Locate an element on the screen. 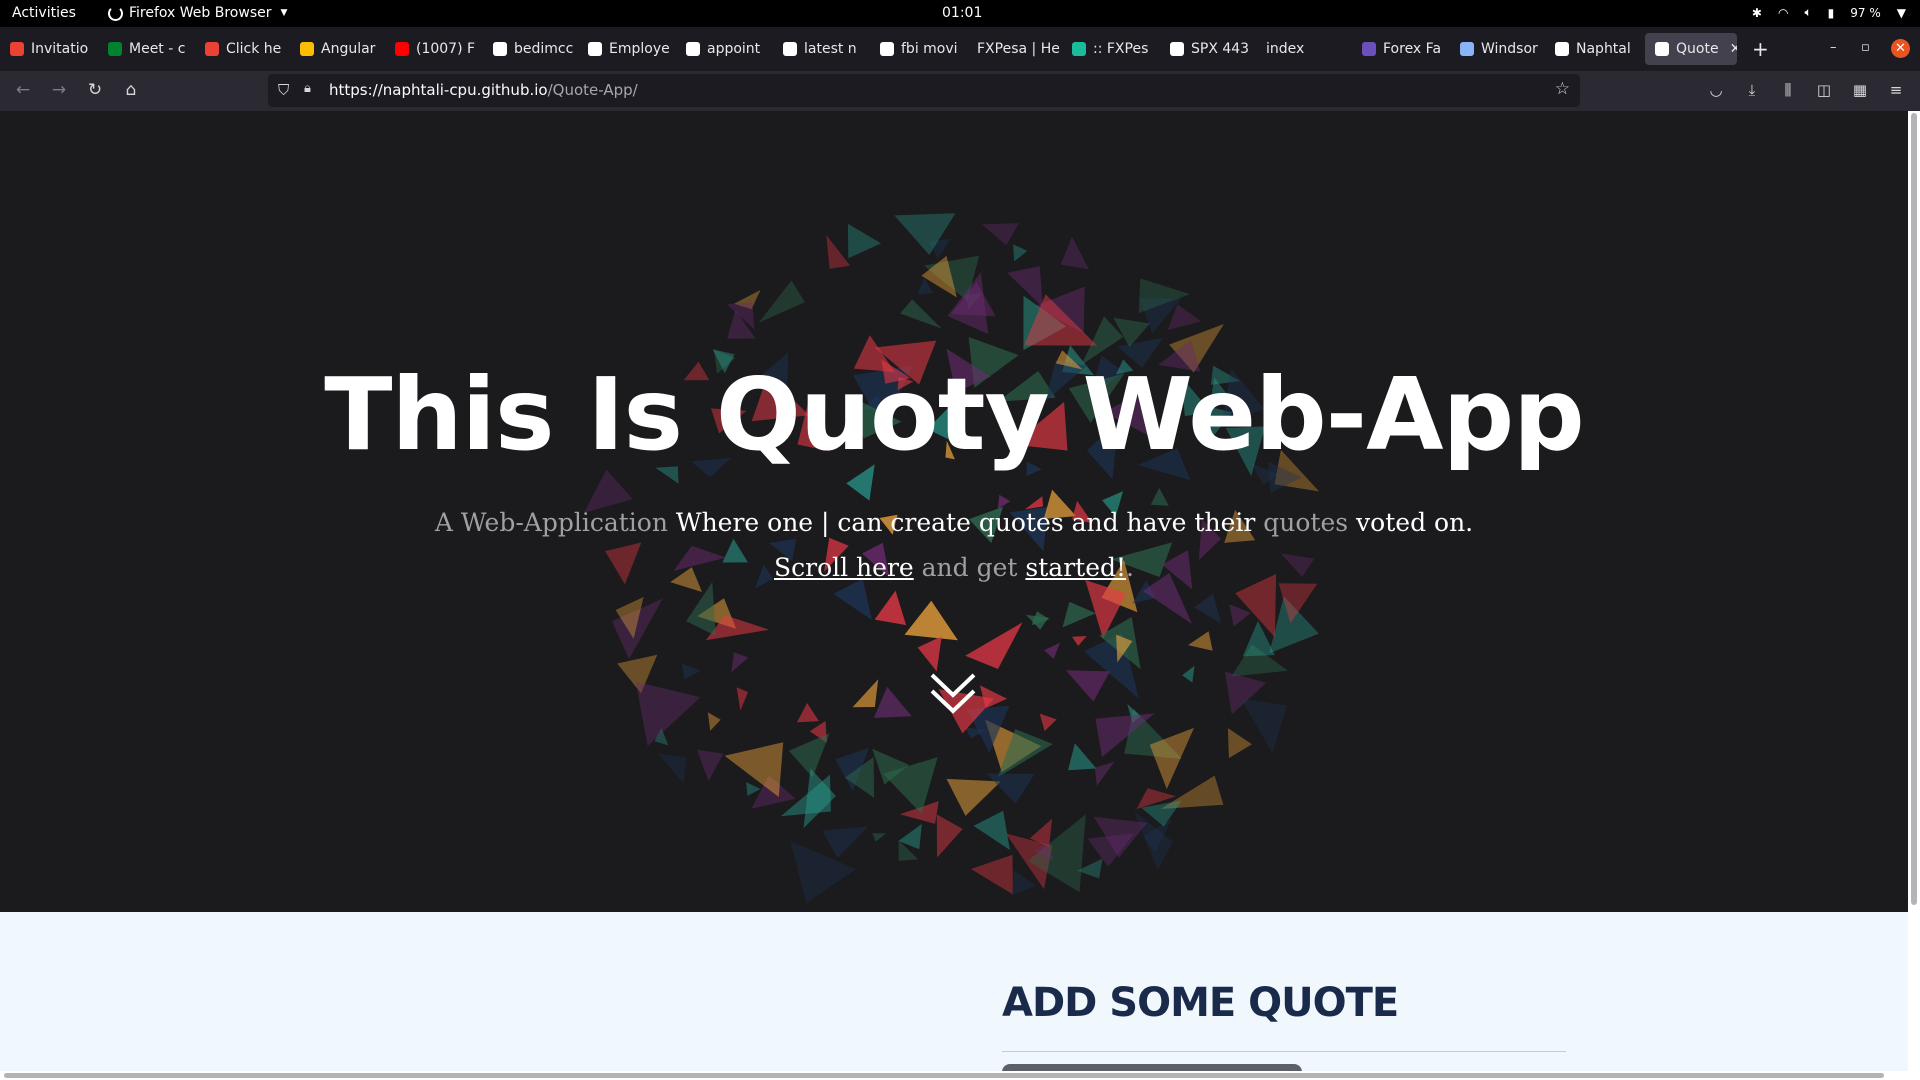  activities-button: Activities is located at coordinates (44, 13).